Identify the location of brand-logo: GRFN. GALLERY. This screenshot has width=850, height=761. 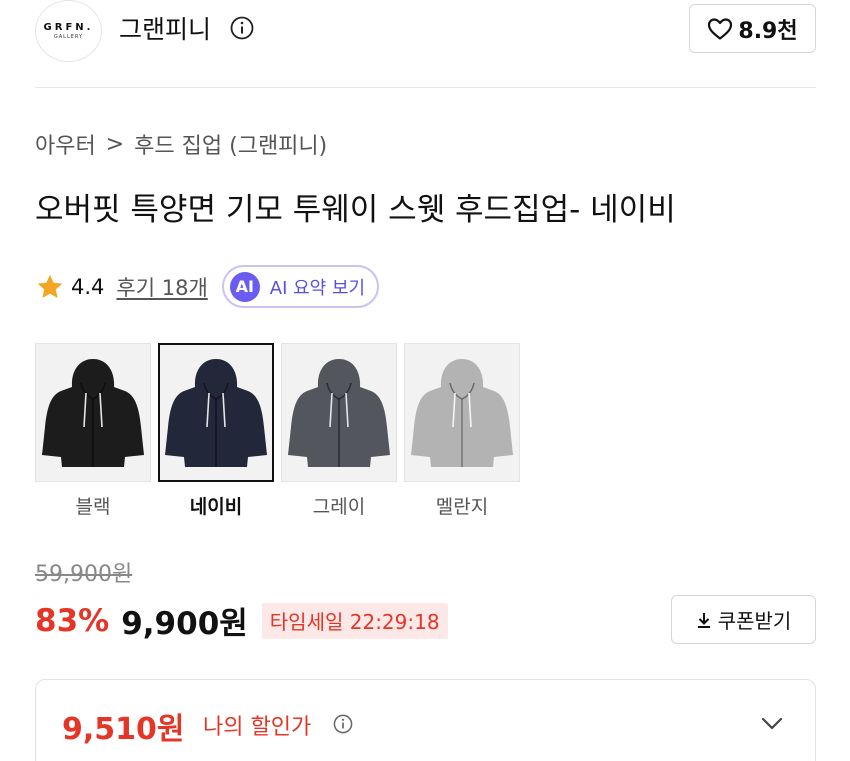
(68, 31).